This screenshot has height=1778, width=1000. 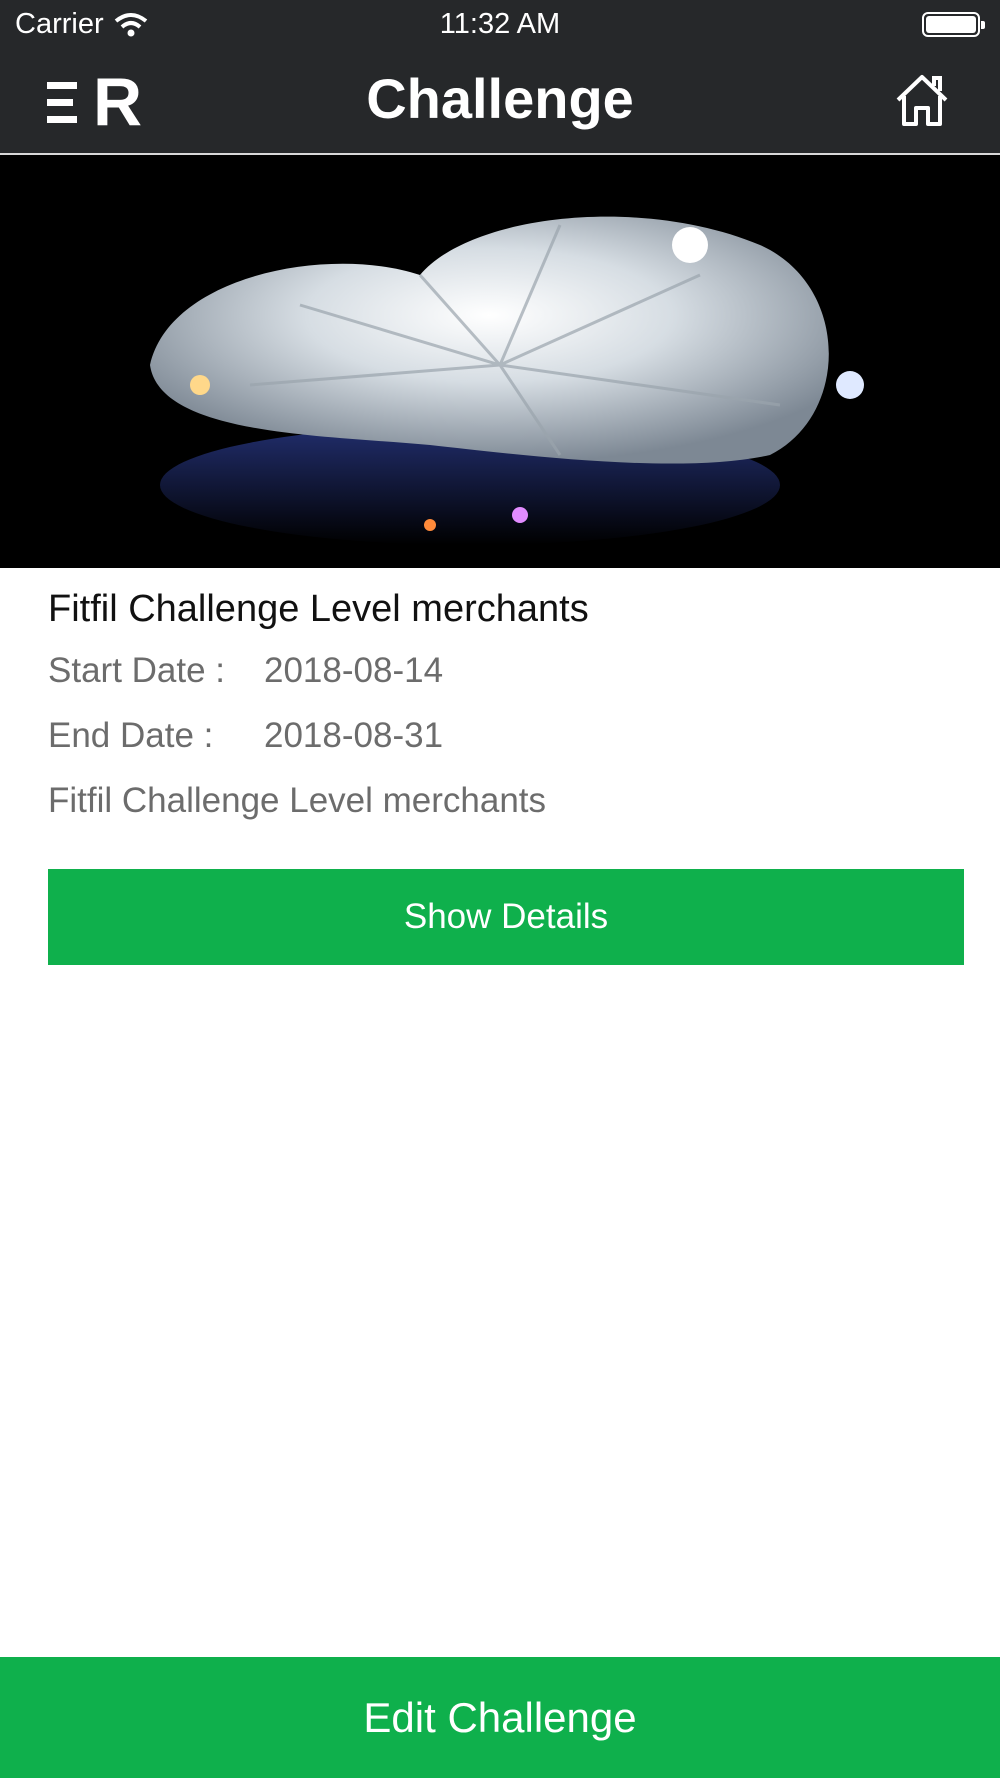 I want to click on start-date-label: Start Date :, so click(x=137, y=670).